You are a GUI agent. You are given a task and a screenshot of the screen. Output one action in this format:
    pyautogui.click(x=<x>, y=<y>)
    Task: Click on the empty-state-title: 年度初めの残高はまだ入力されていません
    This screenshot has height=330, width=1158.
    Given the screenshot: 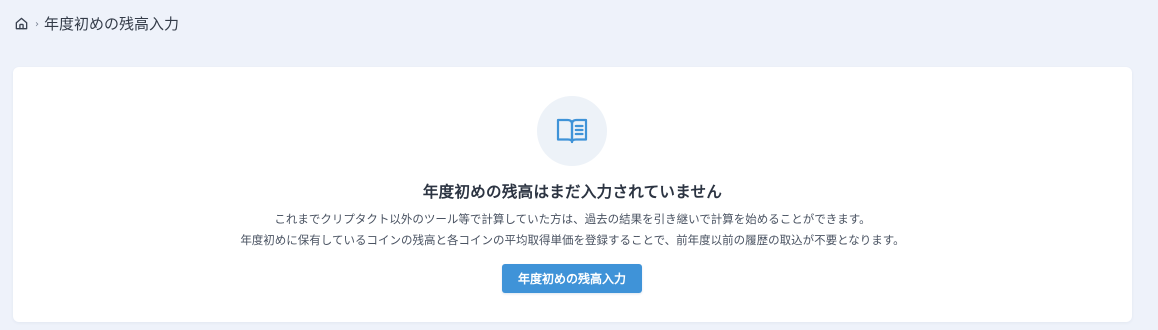 What is the action you would take?
    pyautogui.click(x=572, y=192)
    